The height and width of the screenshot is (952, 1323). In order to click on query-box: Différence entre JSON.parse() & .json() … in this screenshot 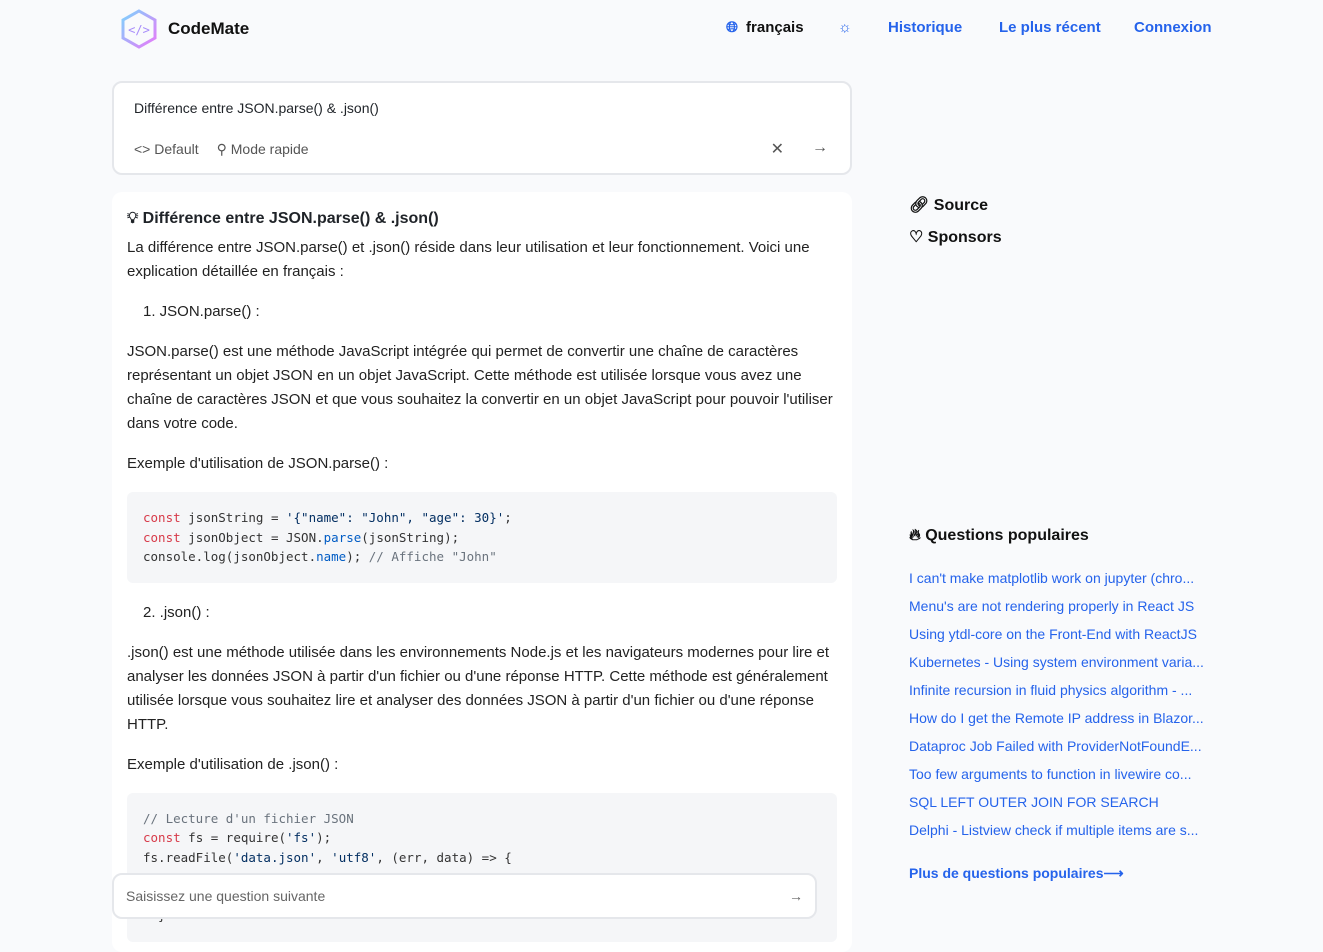, I will do `click(482, 128)`.